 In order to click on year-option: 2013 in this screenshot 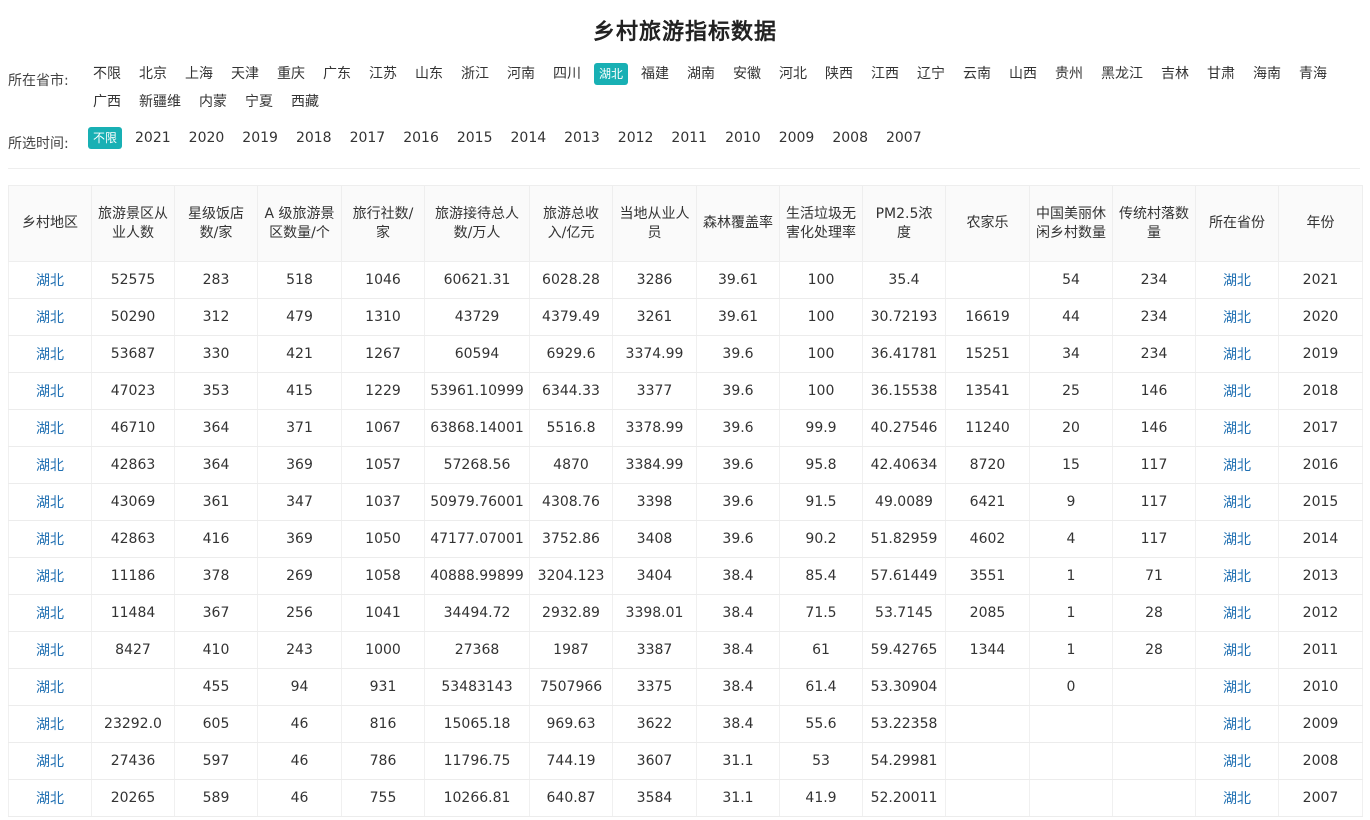, I will do `click(582, 138)`.